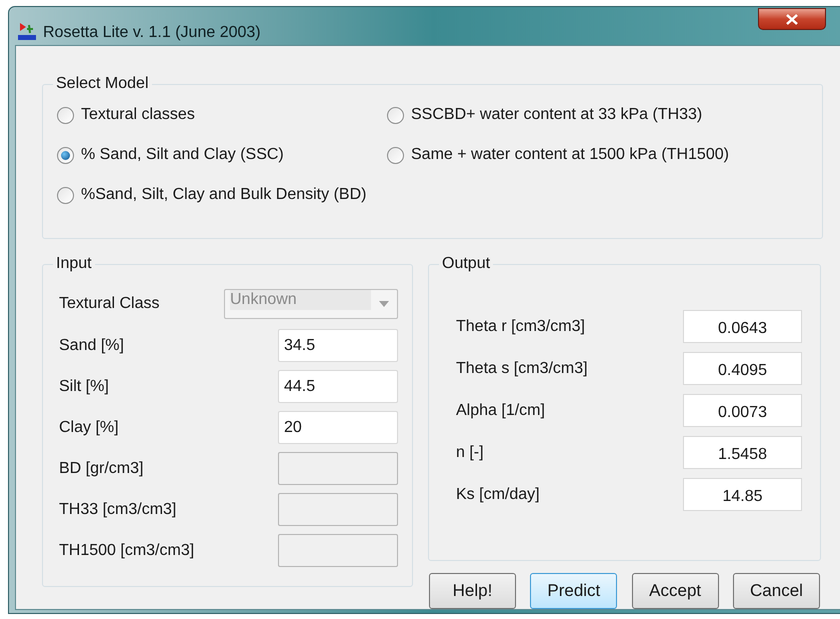 This screenshot has height=619, width=840. I want to click on close-button, so click(792, 19).